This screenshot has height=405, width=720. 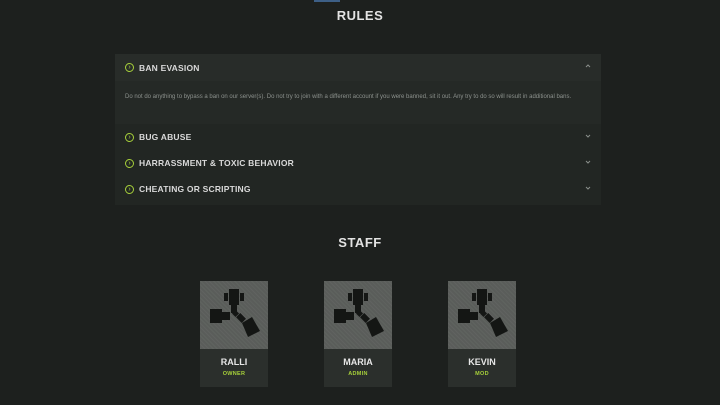 What do you see at coordinates (358, 362) in the screenshot?
I see `staff-name: MARIA` at bounding box center [358, 362].